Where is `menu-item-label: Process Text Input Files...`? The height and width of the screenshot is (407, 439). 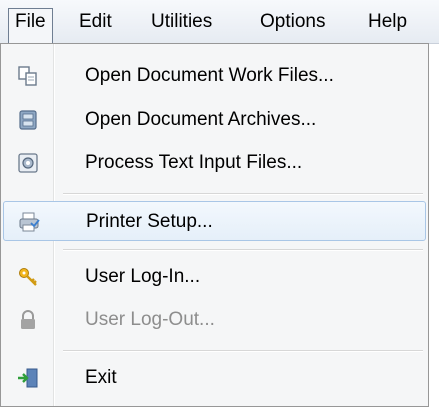 menu-item-label: Process Text Input Files... is located at coordinates (194, 162).